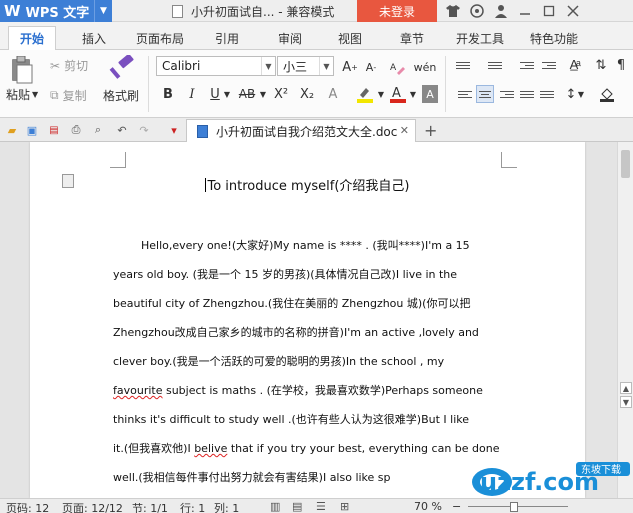 The image size is (633, 513). What do you see at coordinates (404, 130) in the screenshot?
I see `close-tab-icon: ✕` at bounding box center [404, 130].